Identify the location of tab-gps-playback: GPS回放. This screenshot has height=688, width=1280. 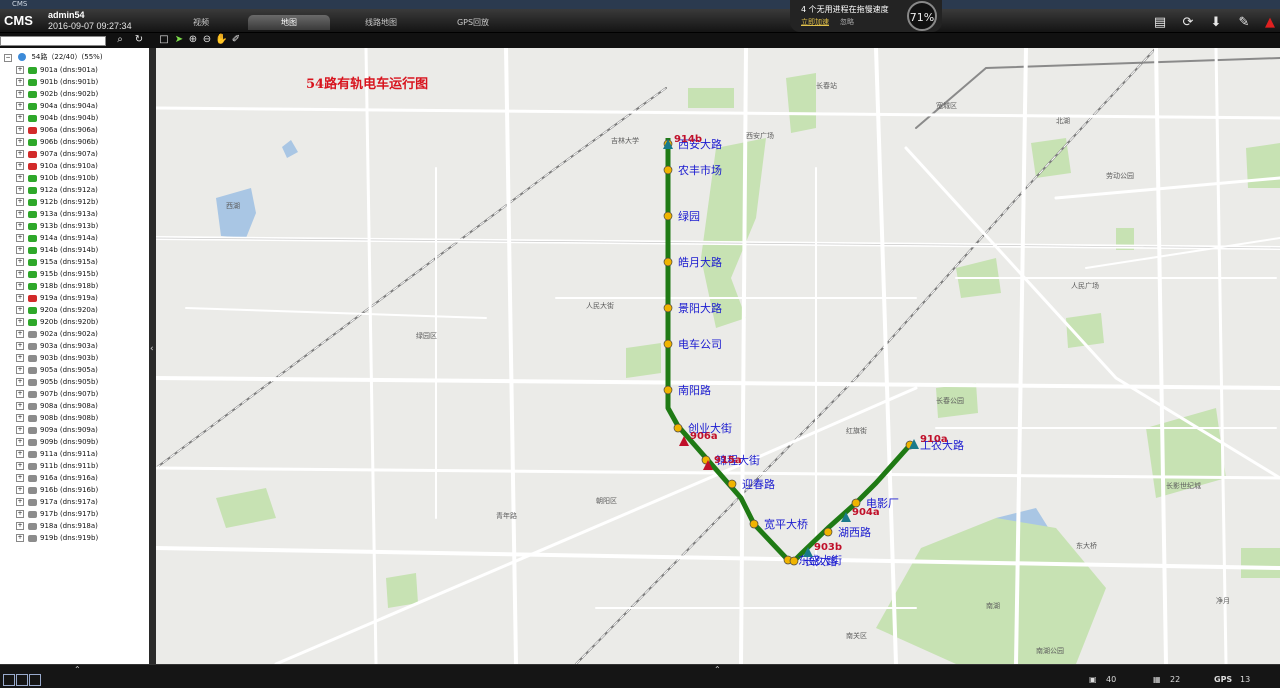
(473, 22).